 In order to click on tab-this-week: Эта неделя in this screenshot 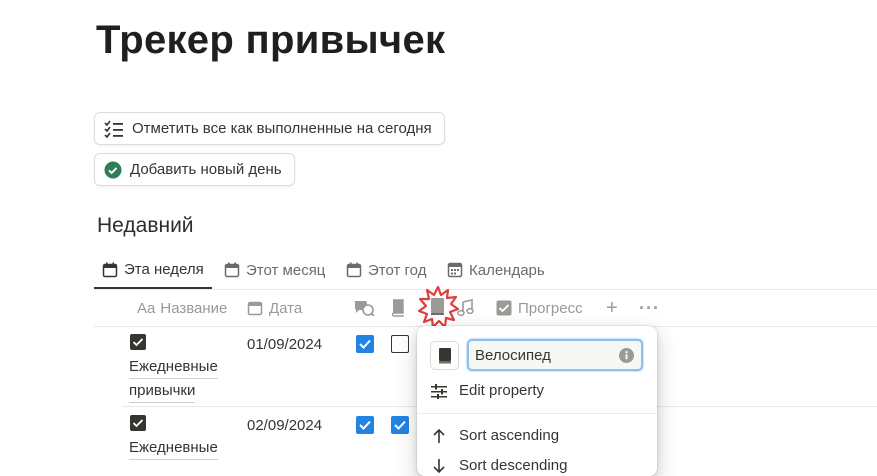, I will do `click(153, 270)`.